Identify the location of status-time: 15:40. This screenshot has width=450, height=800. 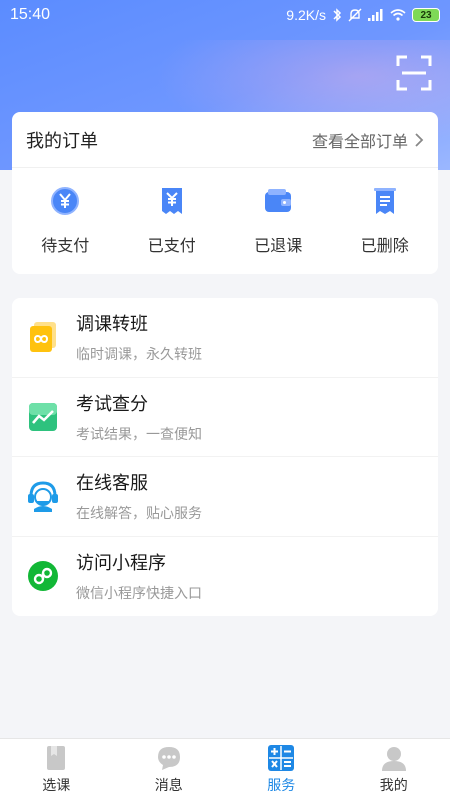
(30, 14).